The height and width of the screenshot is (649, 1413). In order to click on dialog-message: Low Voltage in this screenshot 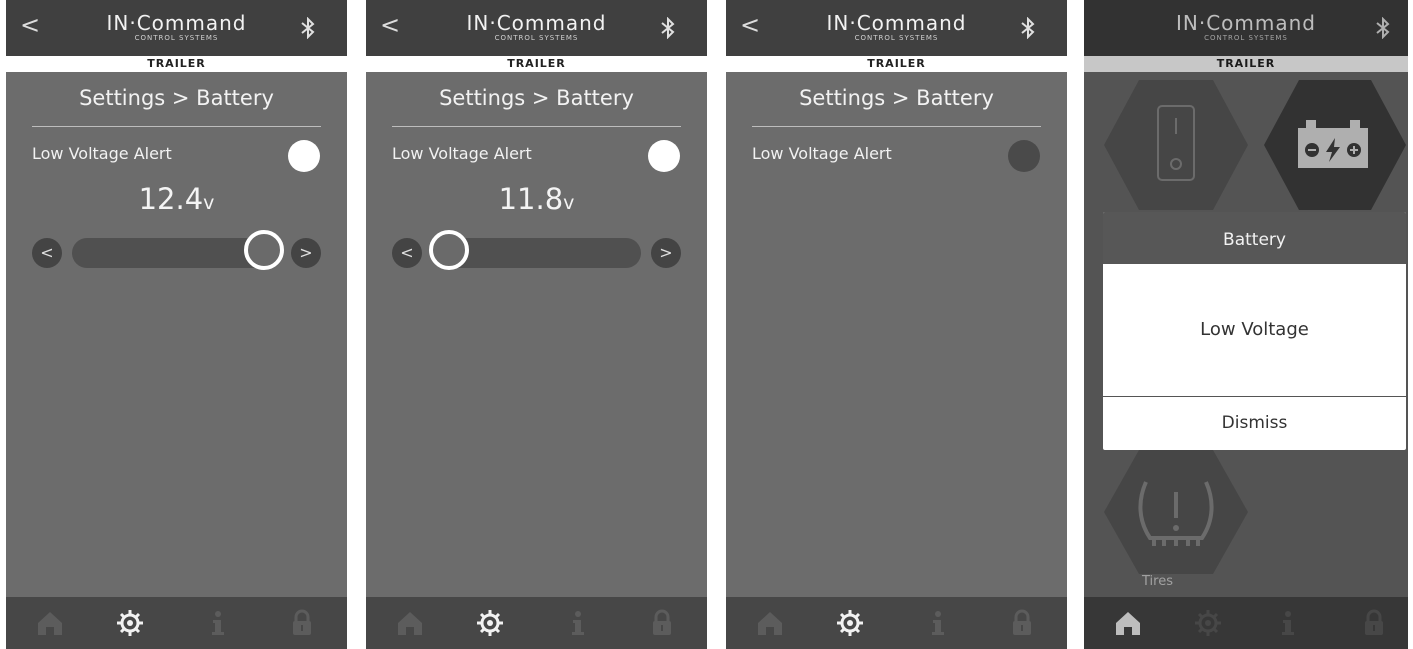, I will do `click(1254, 329)`.